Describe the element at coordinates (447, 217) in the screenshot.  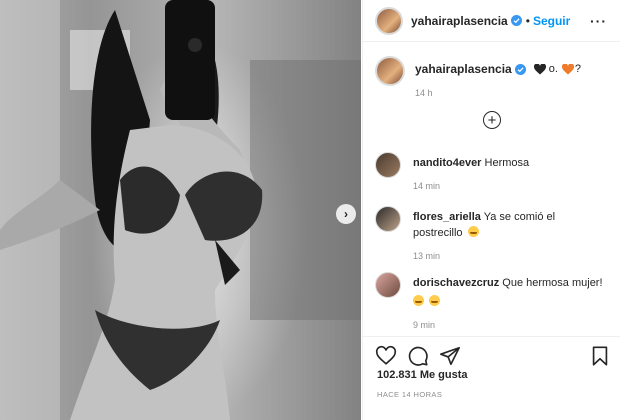
I see `comment-username: flores_ariella` at that location.